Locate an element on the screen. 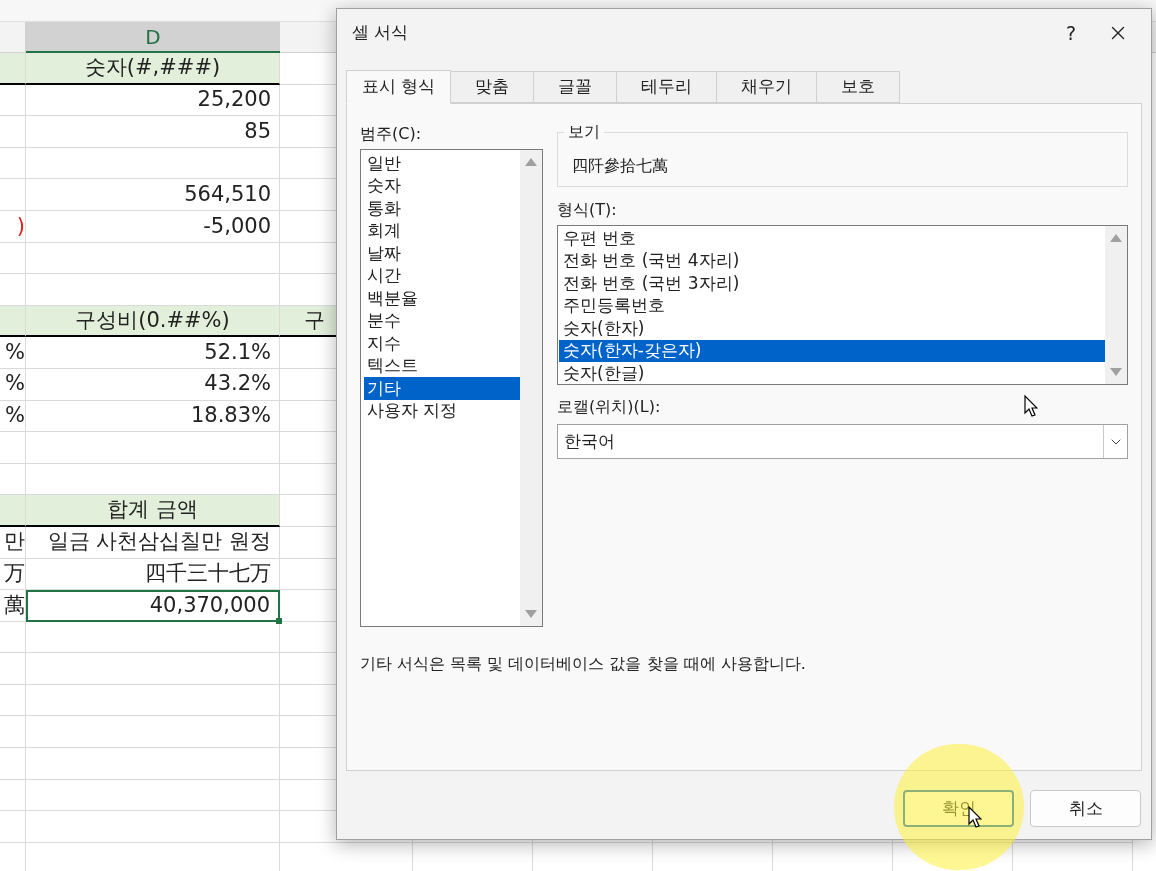  list-item: 일반 is located at coordinates (442, 163).